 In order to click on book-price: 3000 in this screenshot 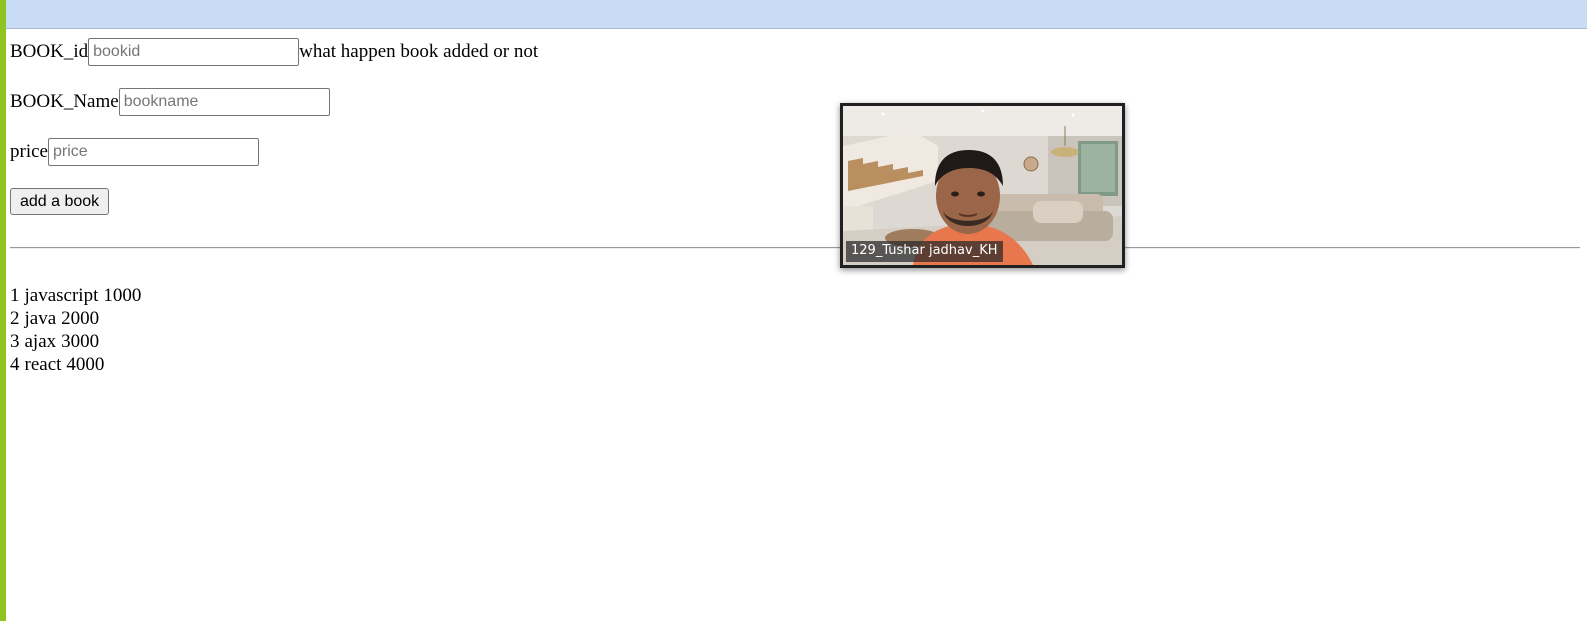, I will do `click(80, 341)`.